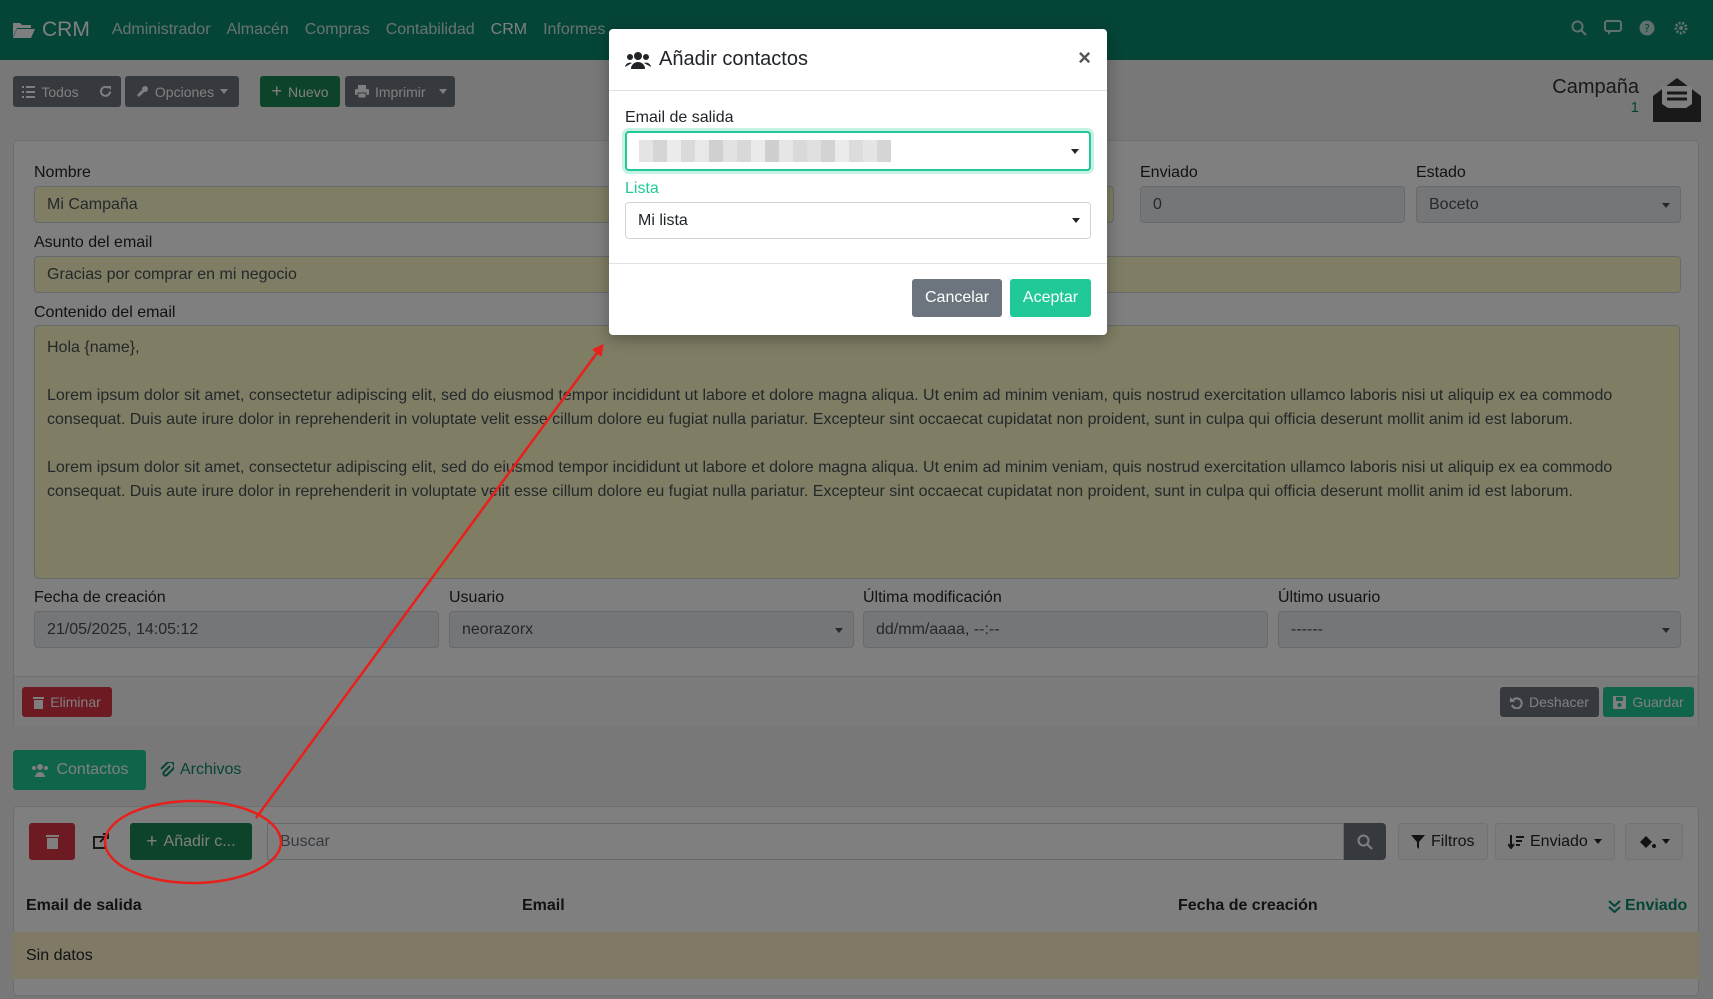  What do you see at coordinates (429, 581) in the screenshot?
I see `annotation-arrow` at bounding box center [429, 581].